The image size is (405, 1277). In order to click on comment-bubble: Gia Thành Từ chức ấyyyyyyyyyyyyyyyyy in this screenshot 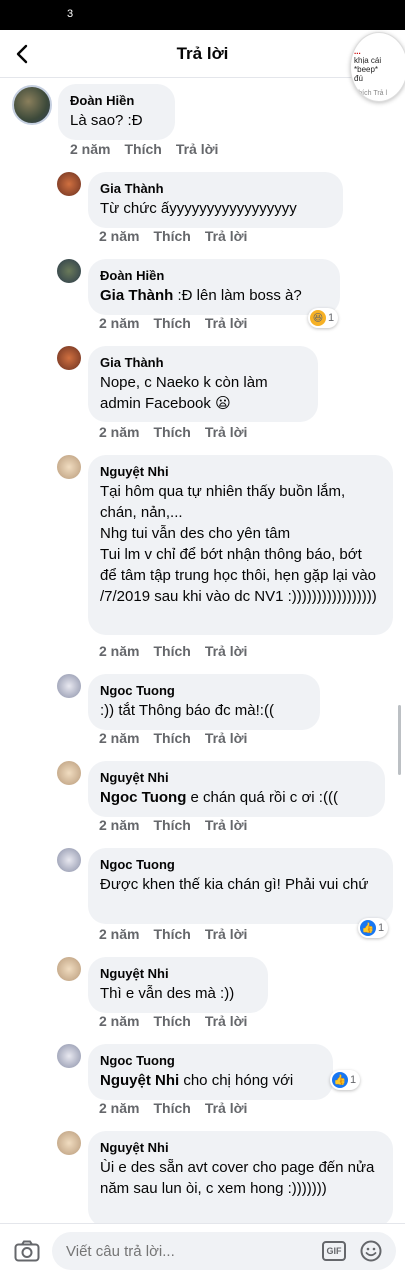, I will do `click(215, 200)`.